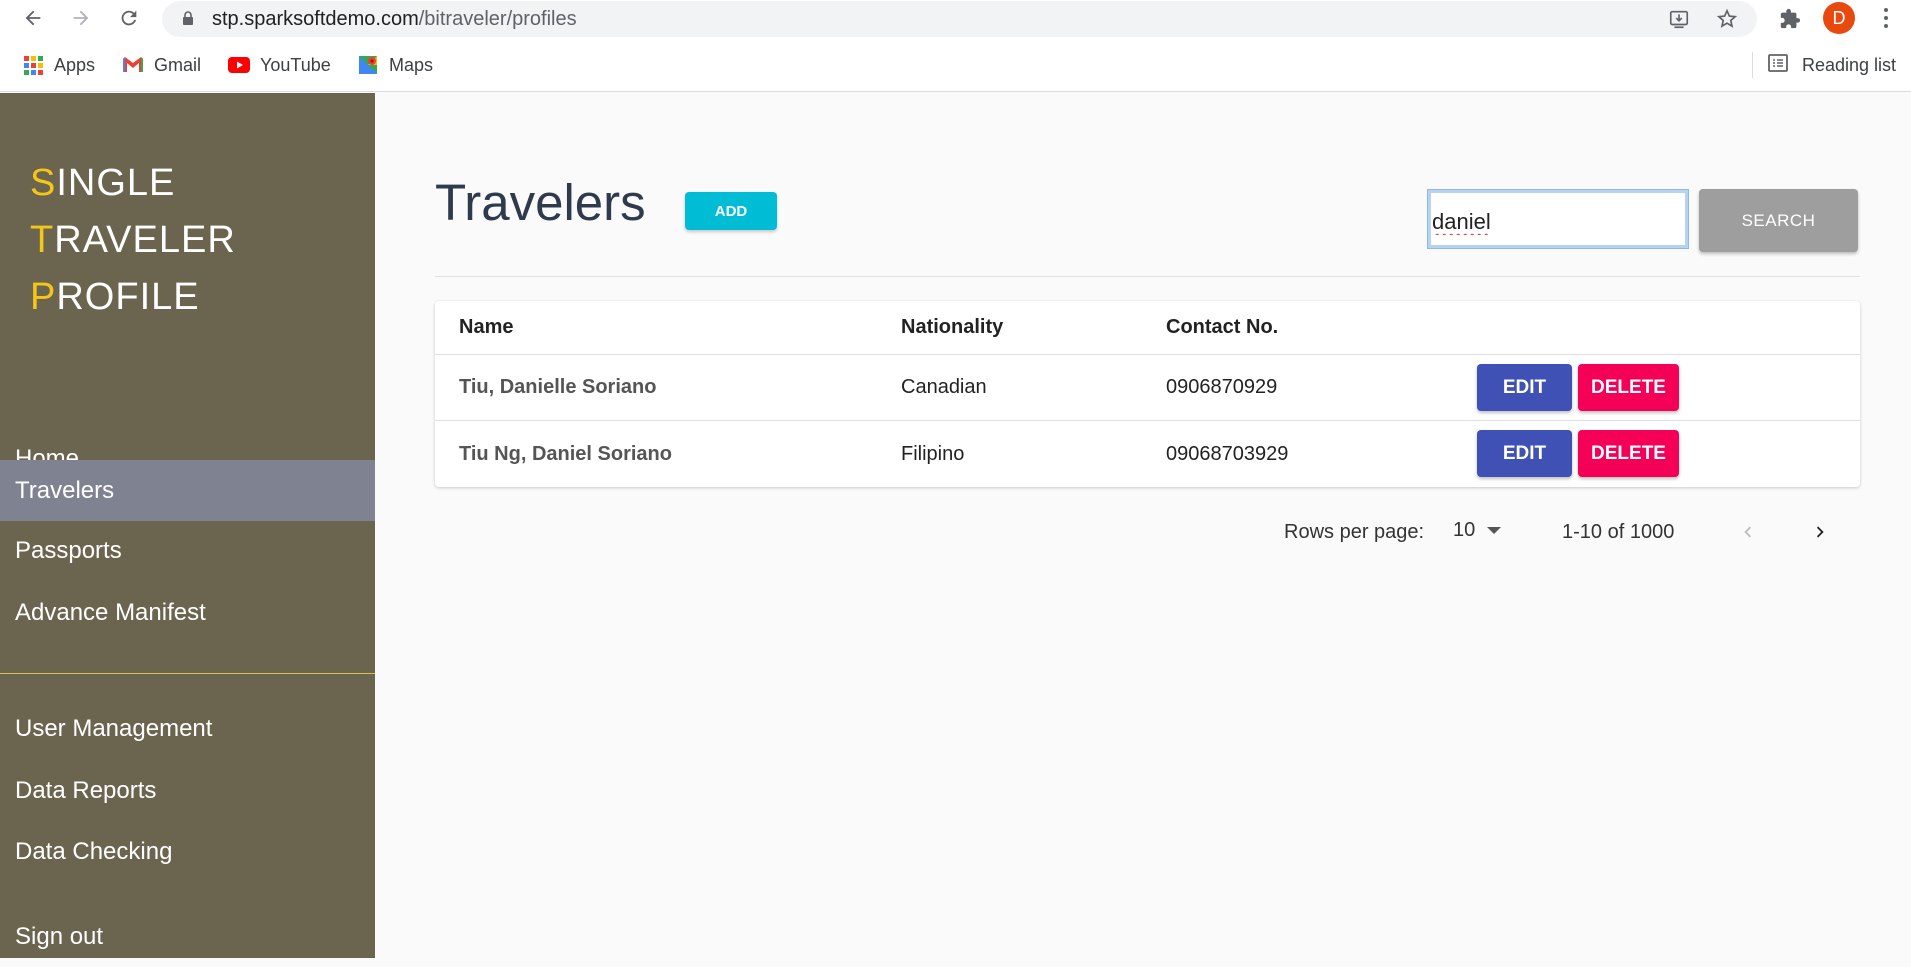  What do you see at coordinates (187, 729) in the screenshot?
I see `sidebar-item-user-management: User Management` at bounding box center [187, 729].